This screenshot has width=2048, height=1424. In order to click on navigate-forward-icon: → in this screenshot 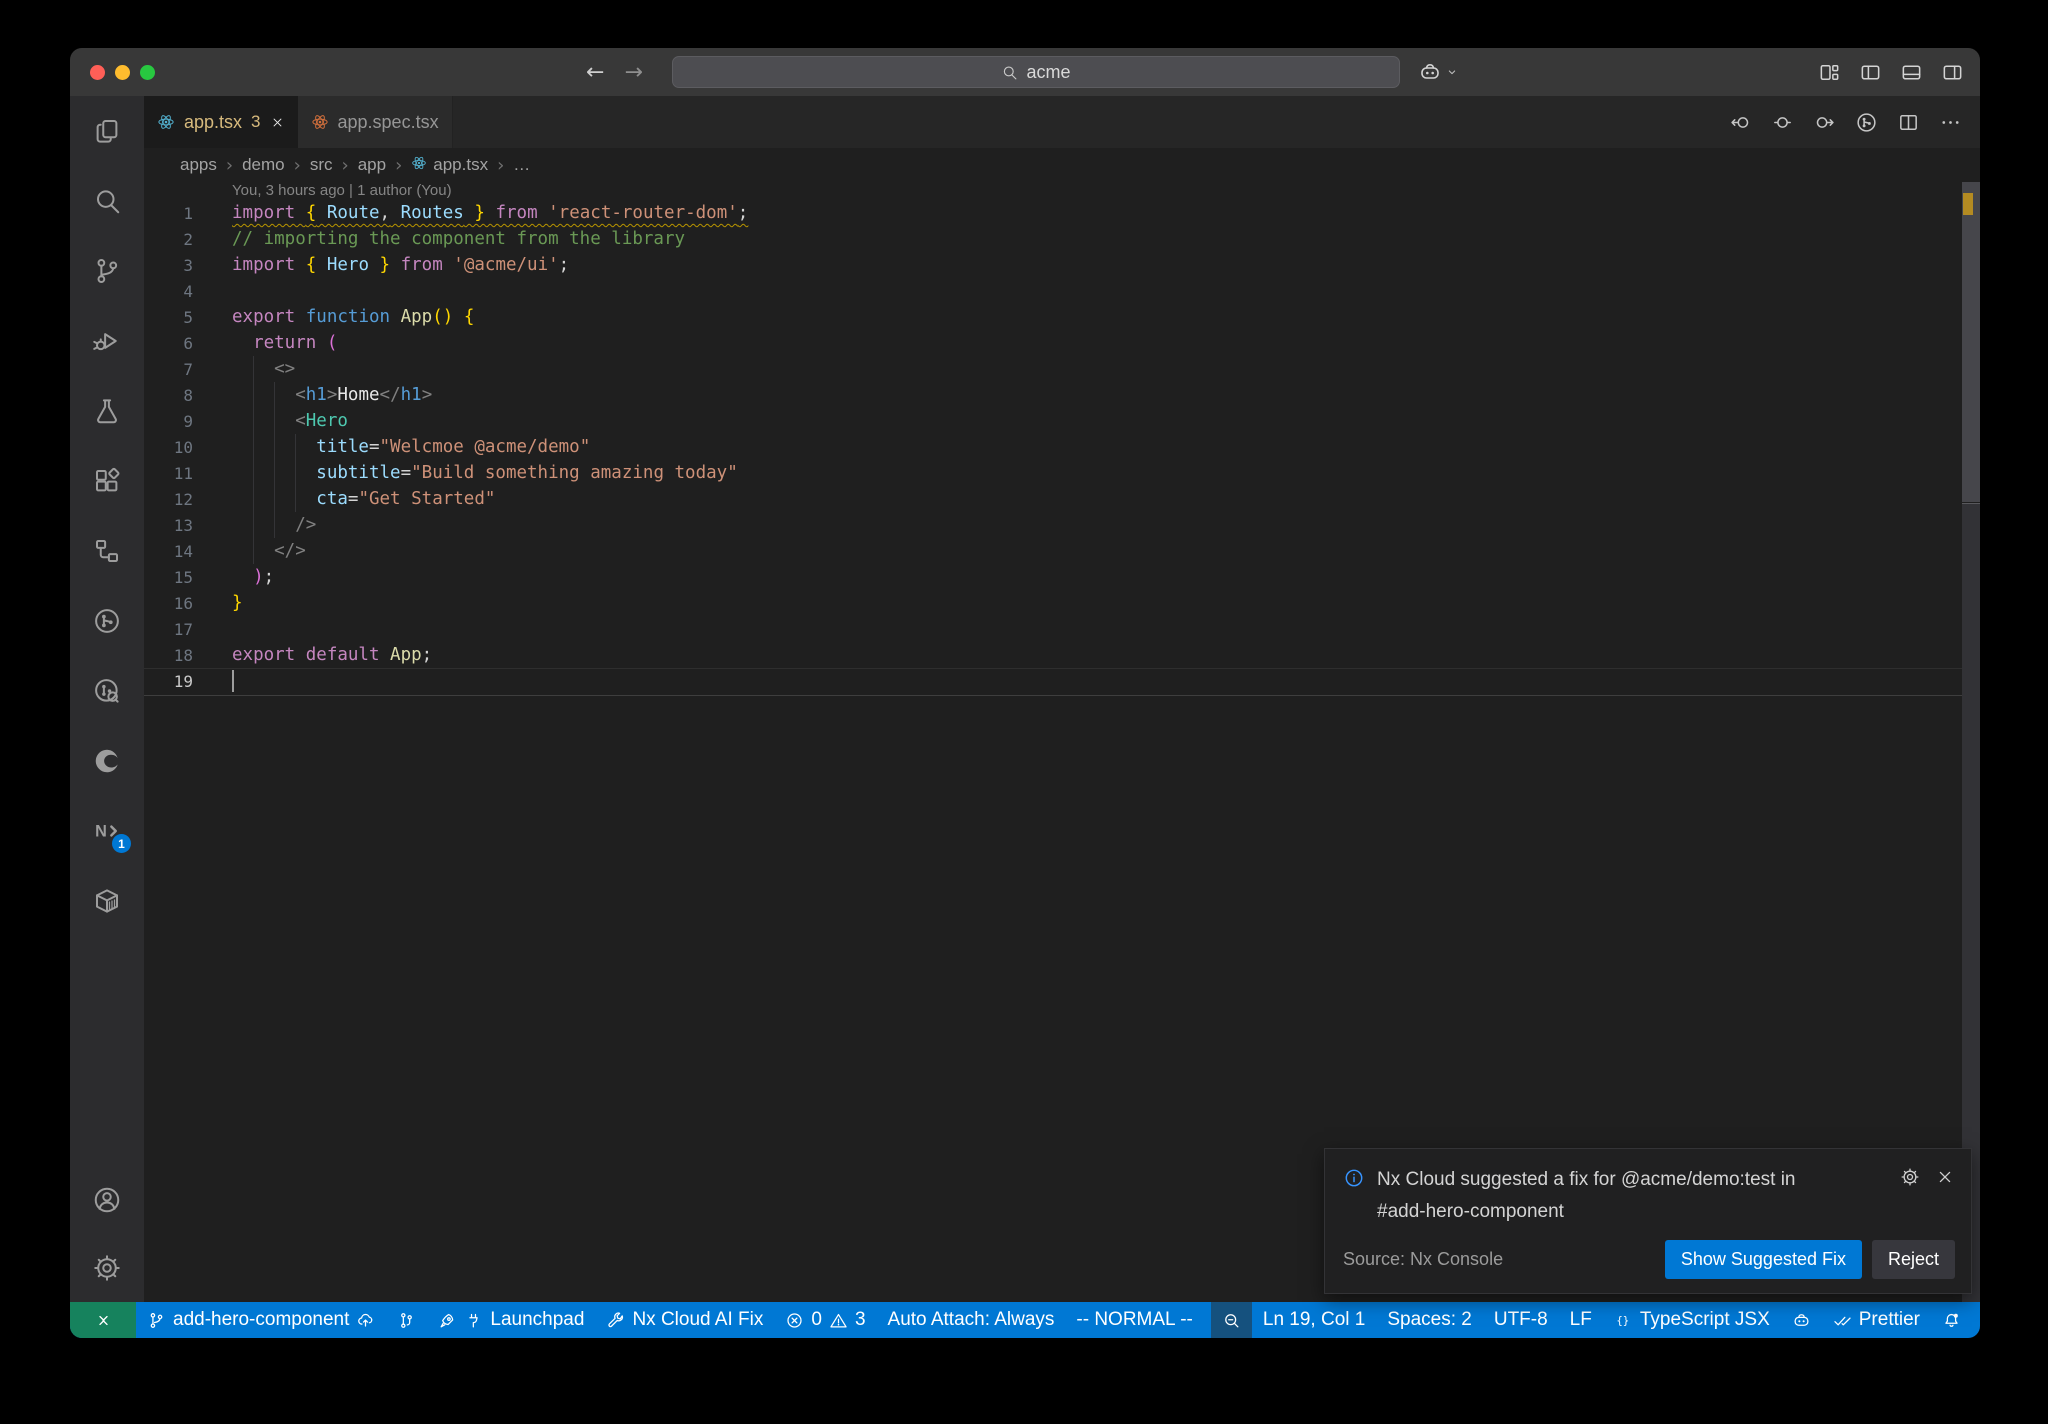, I will do `click(633, 72)`.